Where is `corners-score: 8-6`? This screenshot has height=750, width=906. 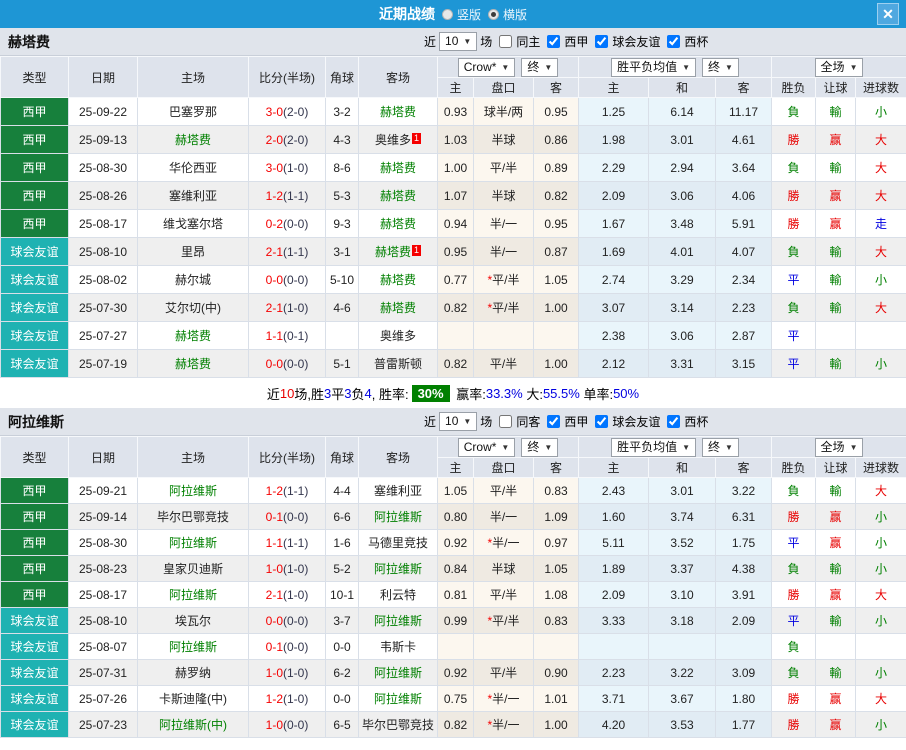 corners-score: 8-6 is located at coordinates (342, 167).